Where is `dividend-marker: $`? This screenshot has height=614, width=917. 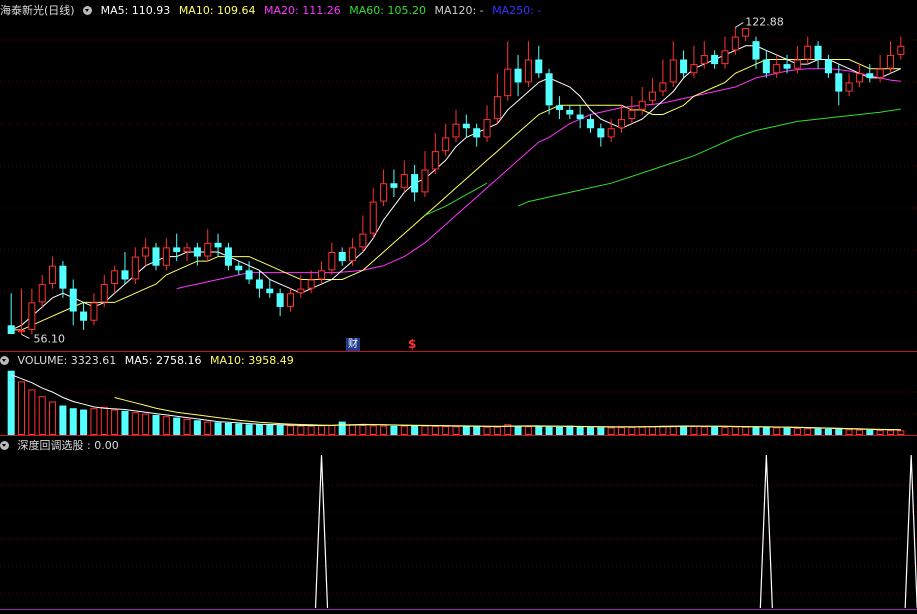
dividend-marker: $ is located at coordinates (412, 344).